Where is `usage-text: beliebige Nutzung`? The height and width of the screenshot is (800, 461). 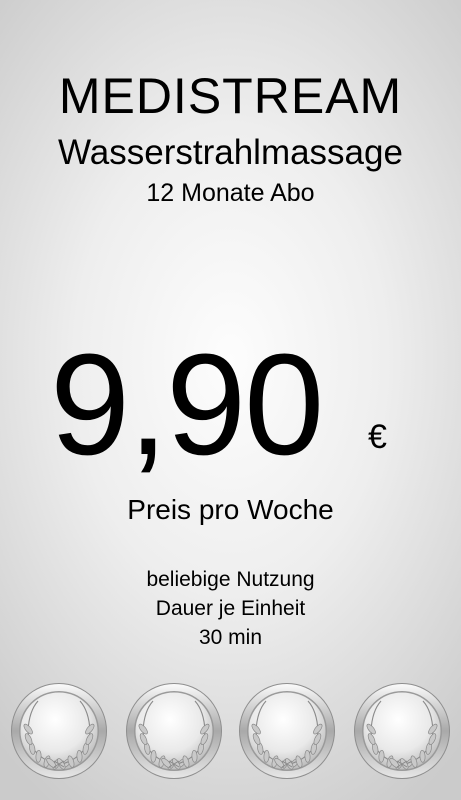
usage-text: beliebige Nutzung is located at coordinates (230, 579).